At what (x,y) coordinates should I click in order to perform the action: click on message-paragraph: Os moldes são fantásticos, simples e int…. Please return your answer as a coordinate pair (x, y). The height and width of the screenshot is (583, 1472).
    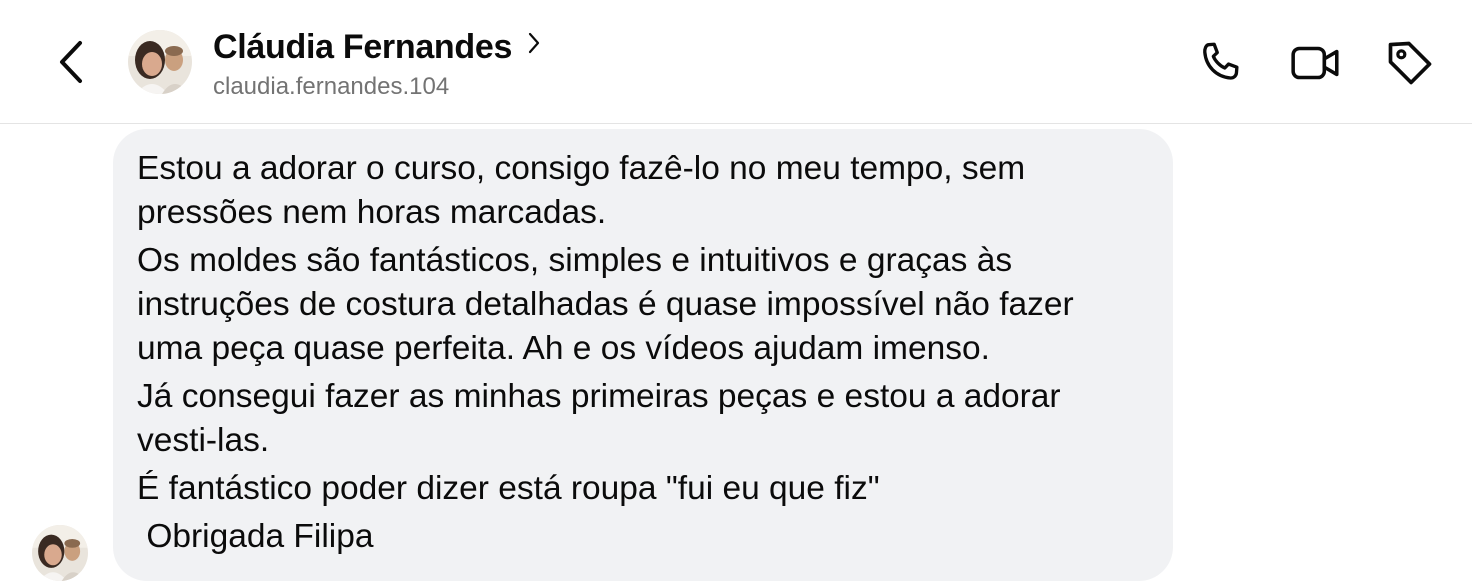
    Looking at the image, I should click on (605, 304).